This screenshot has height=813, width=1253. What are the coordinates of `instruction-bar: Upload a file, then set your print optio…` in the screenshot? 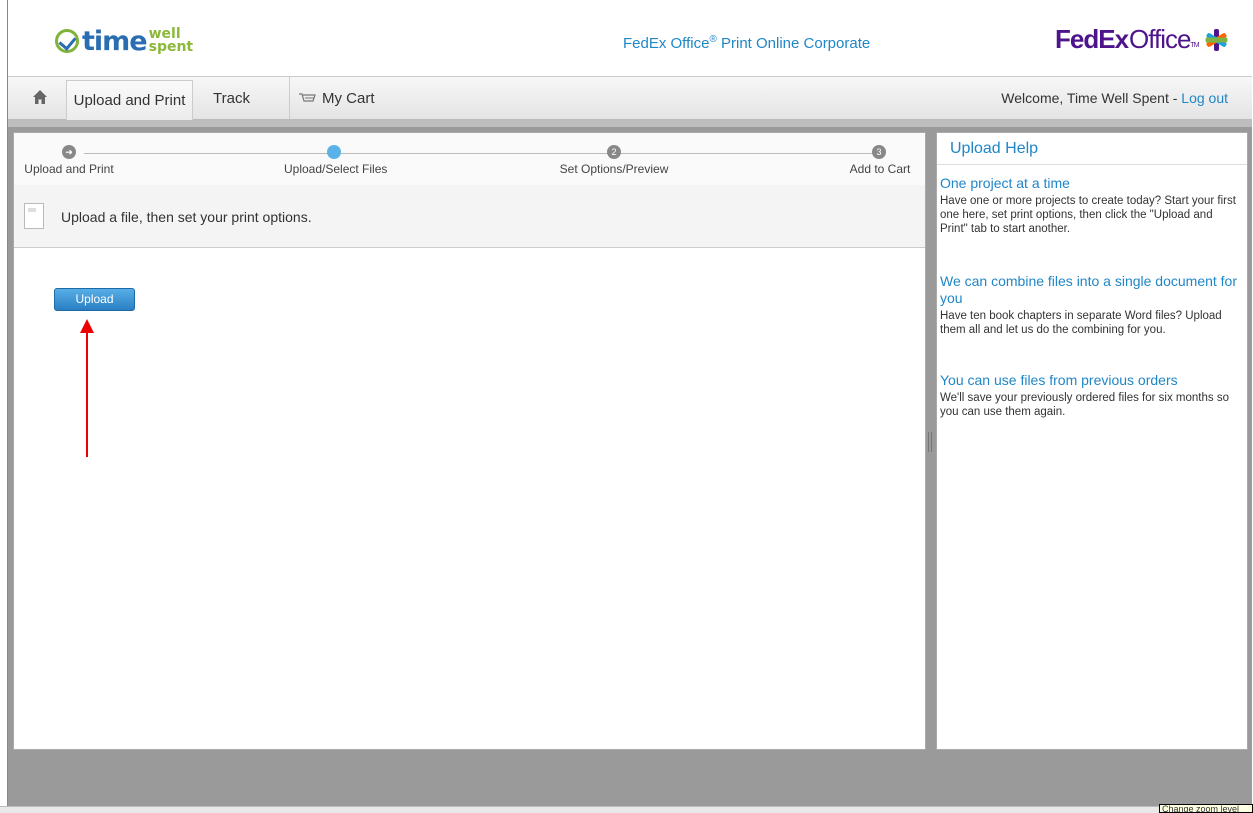 It's located at (469, 216).